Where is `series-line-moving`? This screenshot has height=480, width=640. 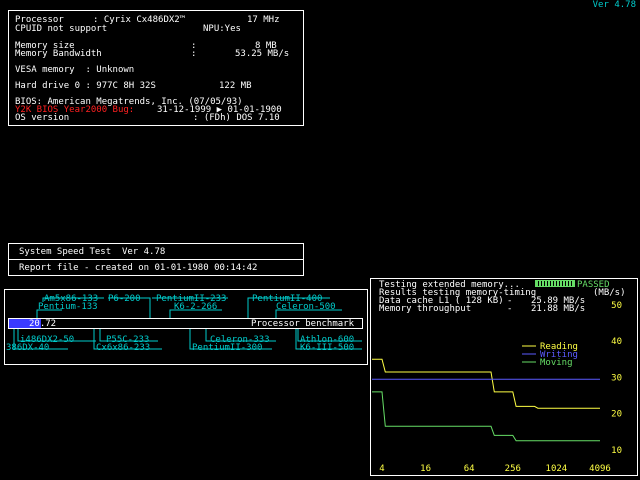 series-line-moving is located at coordinates (486, 416).